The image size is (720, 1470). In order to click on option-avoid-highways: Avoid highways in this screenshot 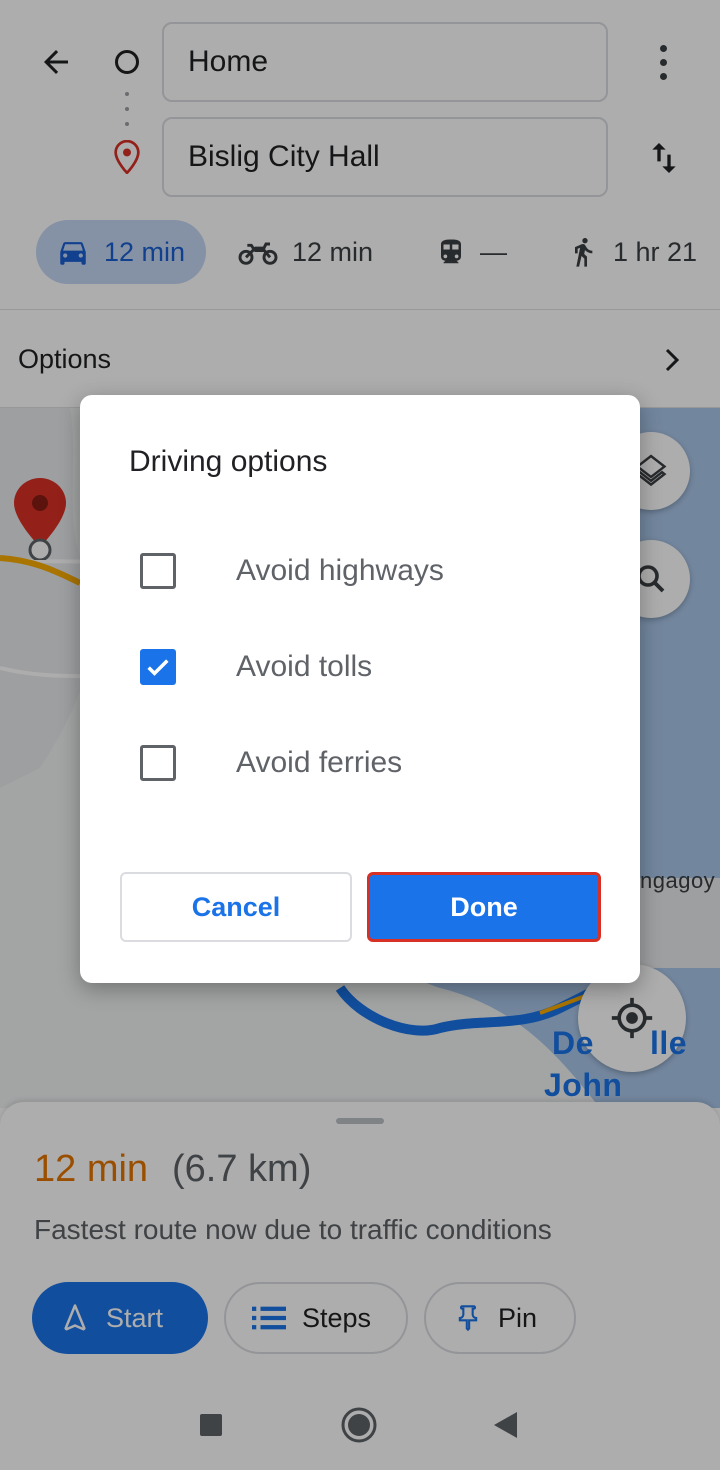, I will do `click(370, 571)`.